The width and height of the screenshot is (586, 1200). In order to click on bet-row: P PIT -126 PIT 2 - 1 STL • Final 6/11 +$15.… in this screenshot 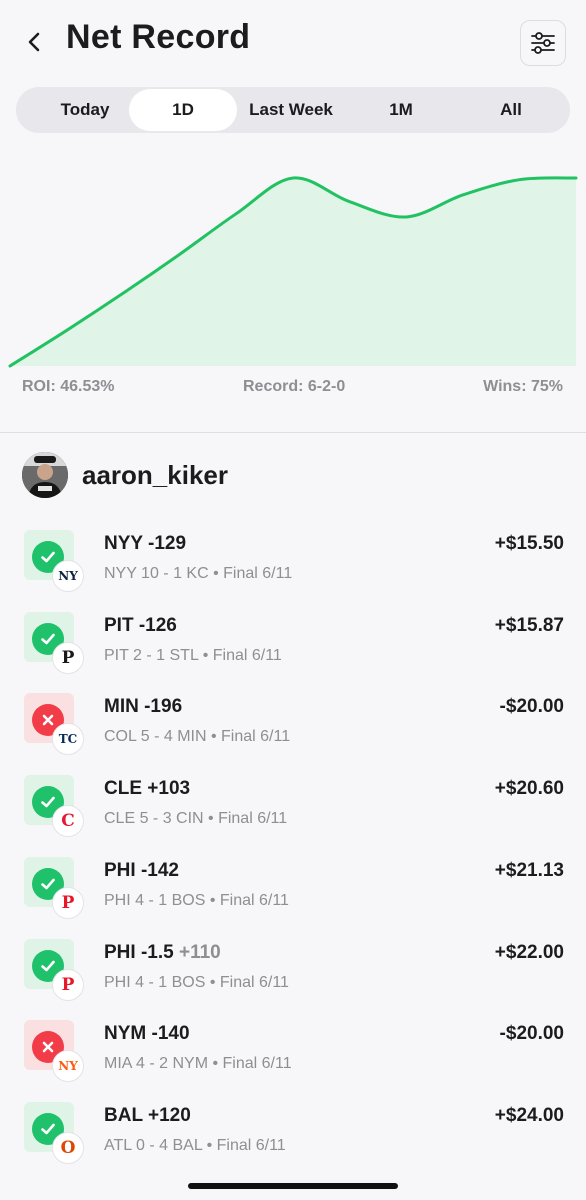, I will do `click(293, 652)`.